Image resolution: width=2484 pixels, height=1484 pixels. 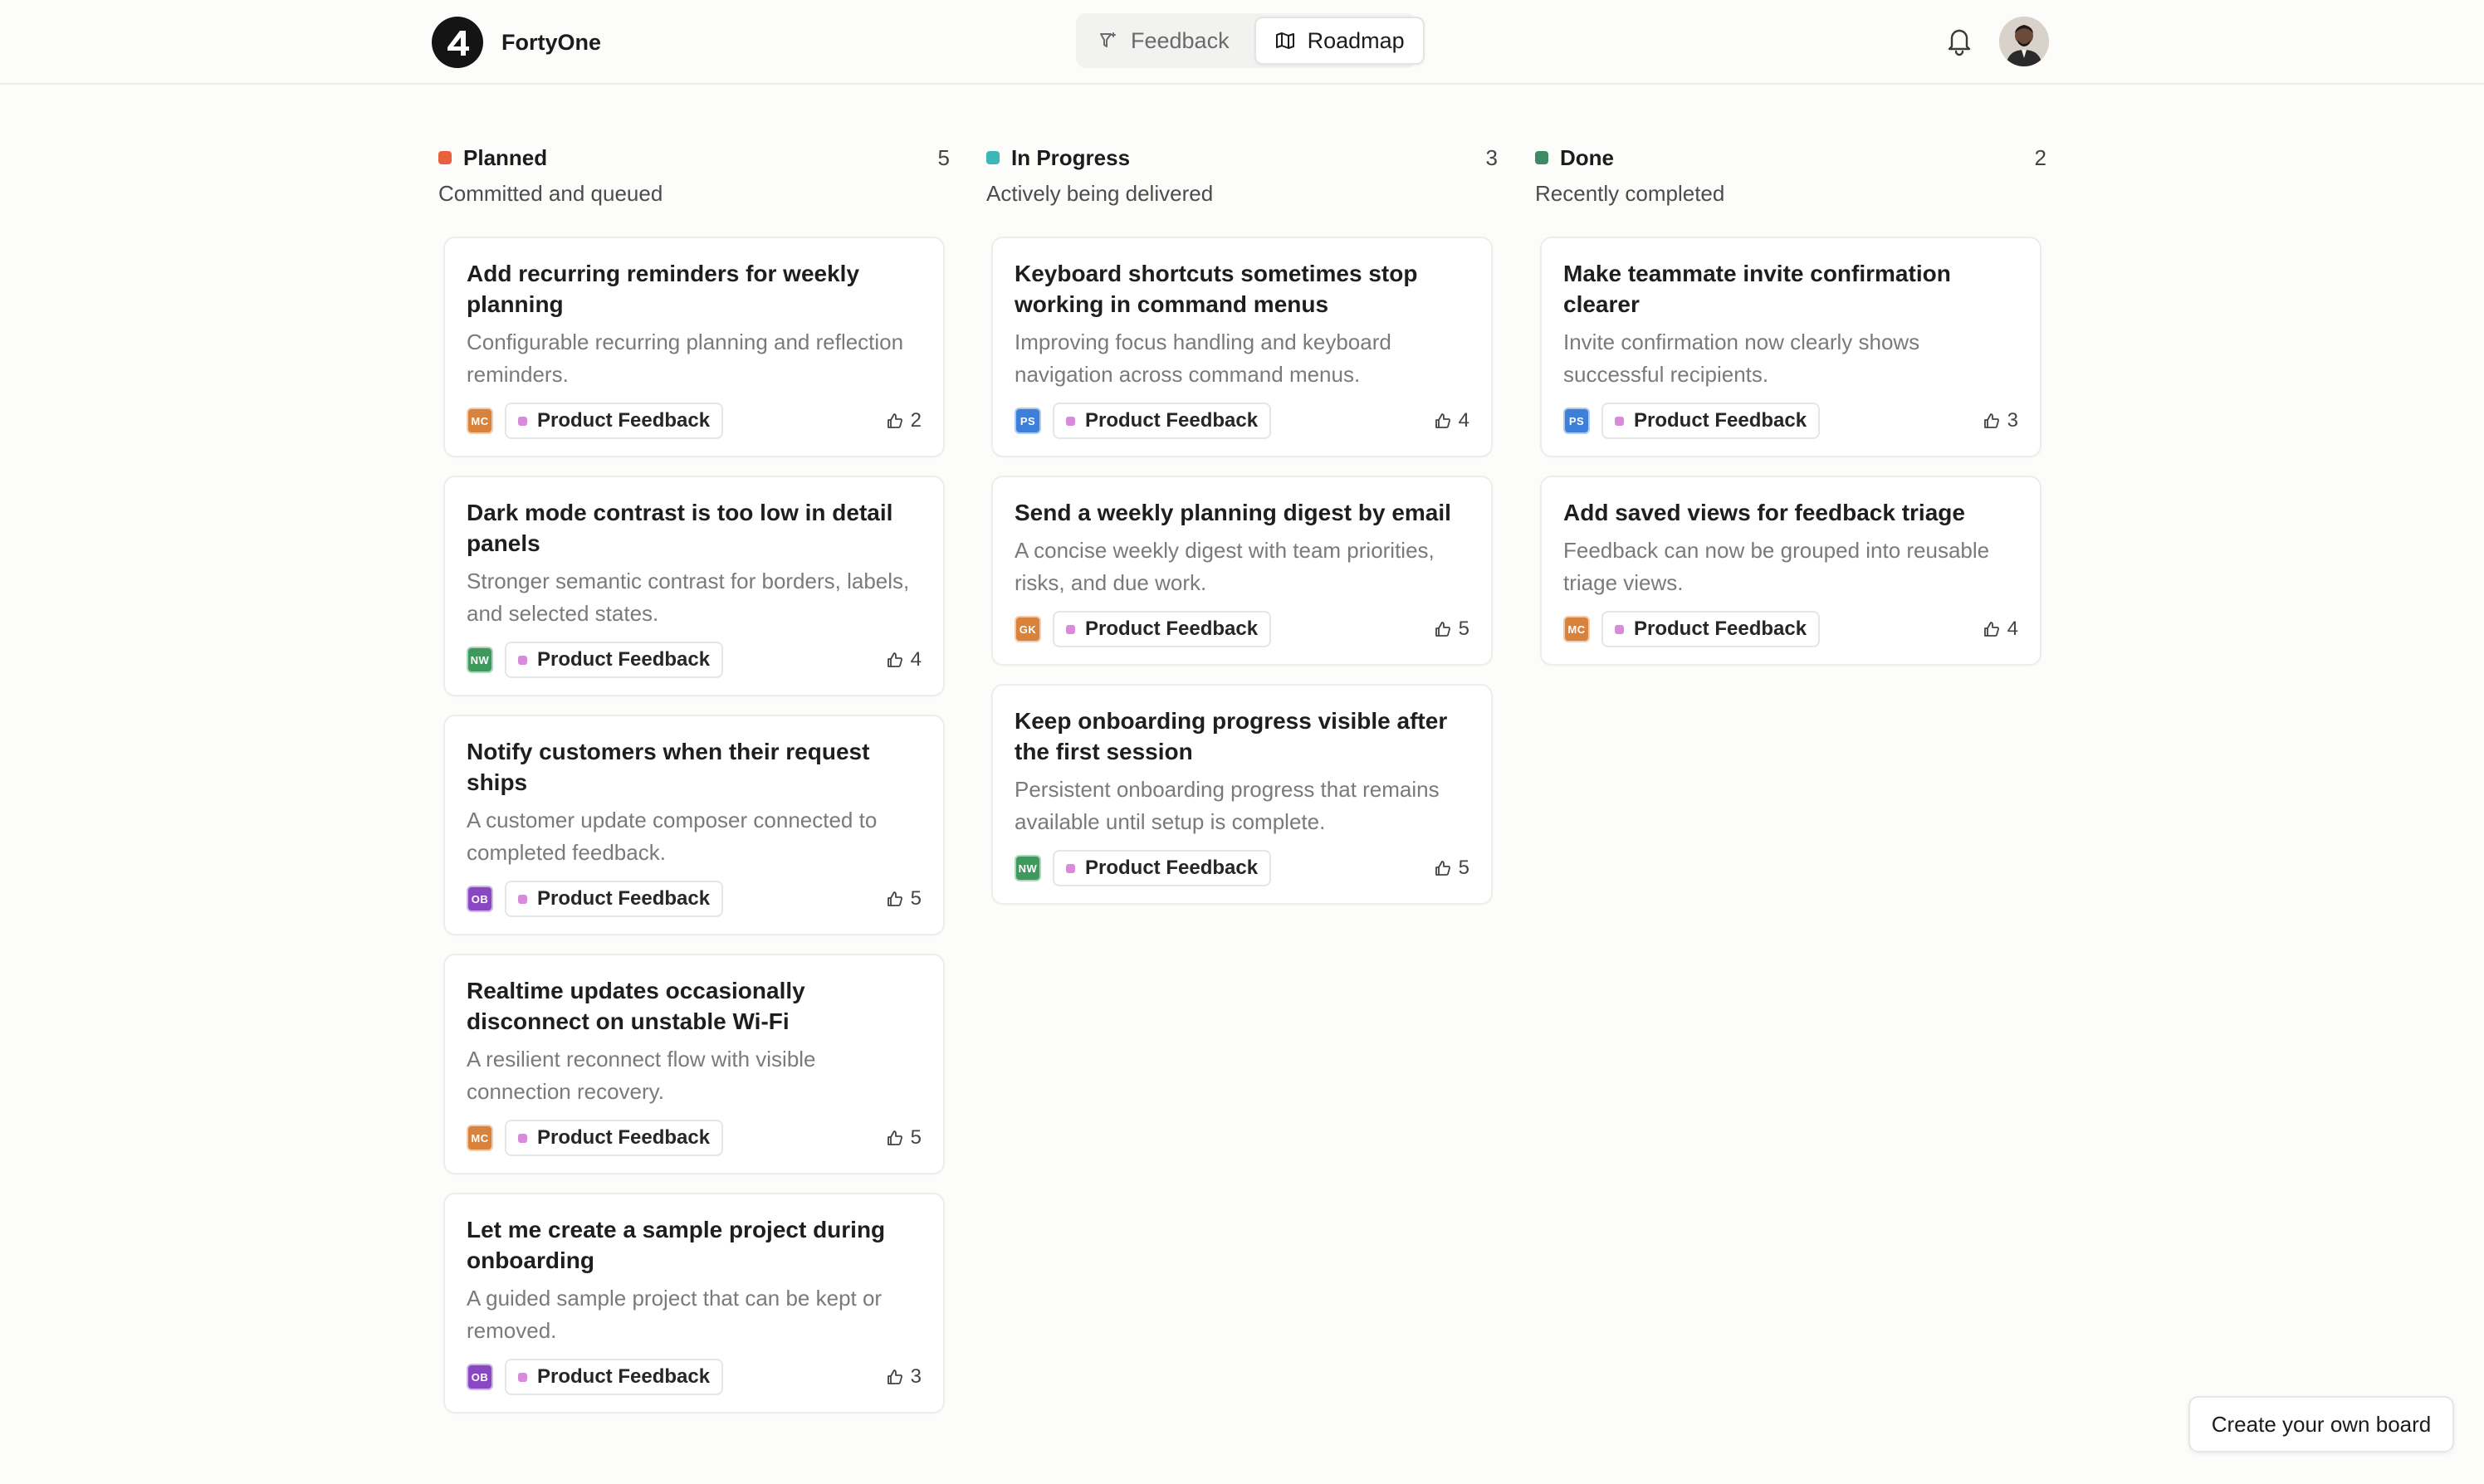 I want to click on tab-roadmap-label: Roadmap, so click(x=1356, y=40).